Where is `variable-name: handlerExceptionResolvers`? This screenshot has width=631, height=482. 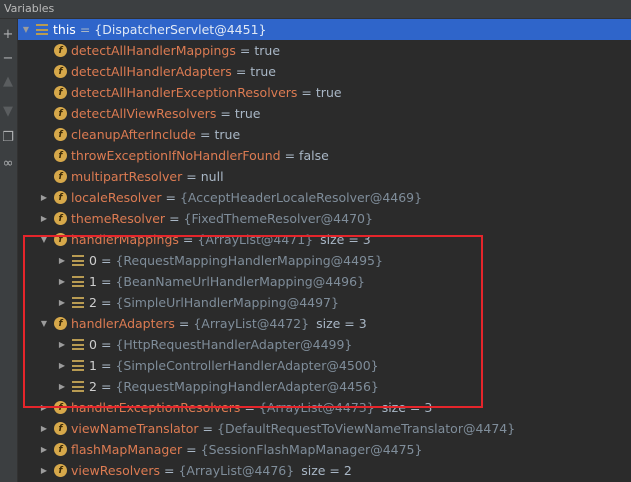 variable-name: handlerExceptionResolvers is located at coordinates (156, 407).